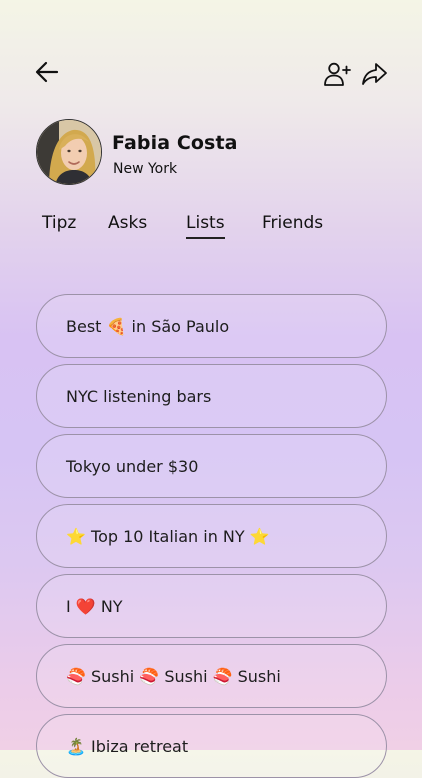 This screenshot has height=778, width=422. I want to click on share-button, so click(374, 74).